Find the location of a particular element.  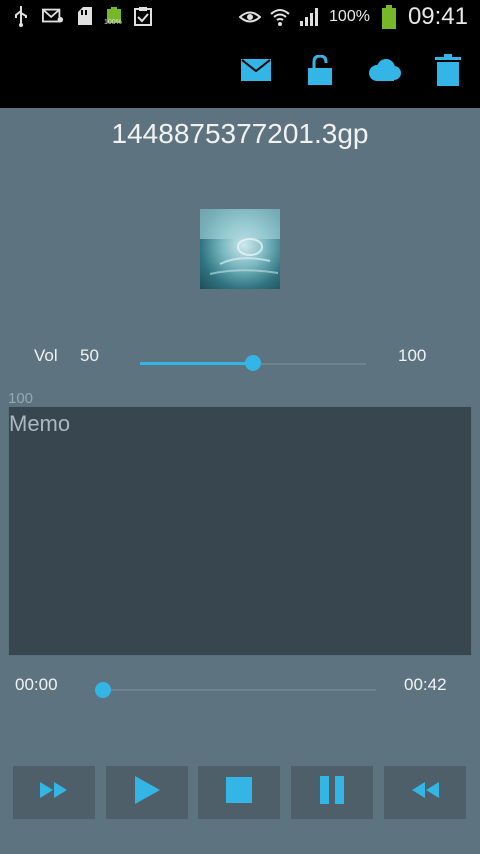

mail-icon is located at coordinates (256, 72).